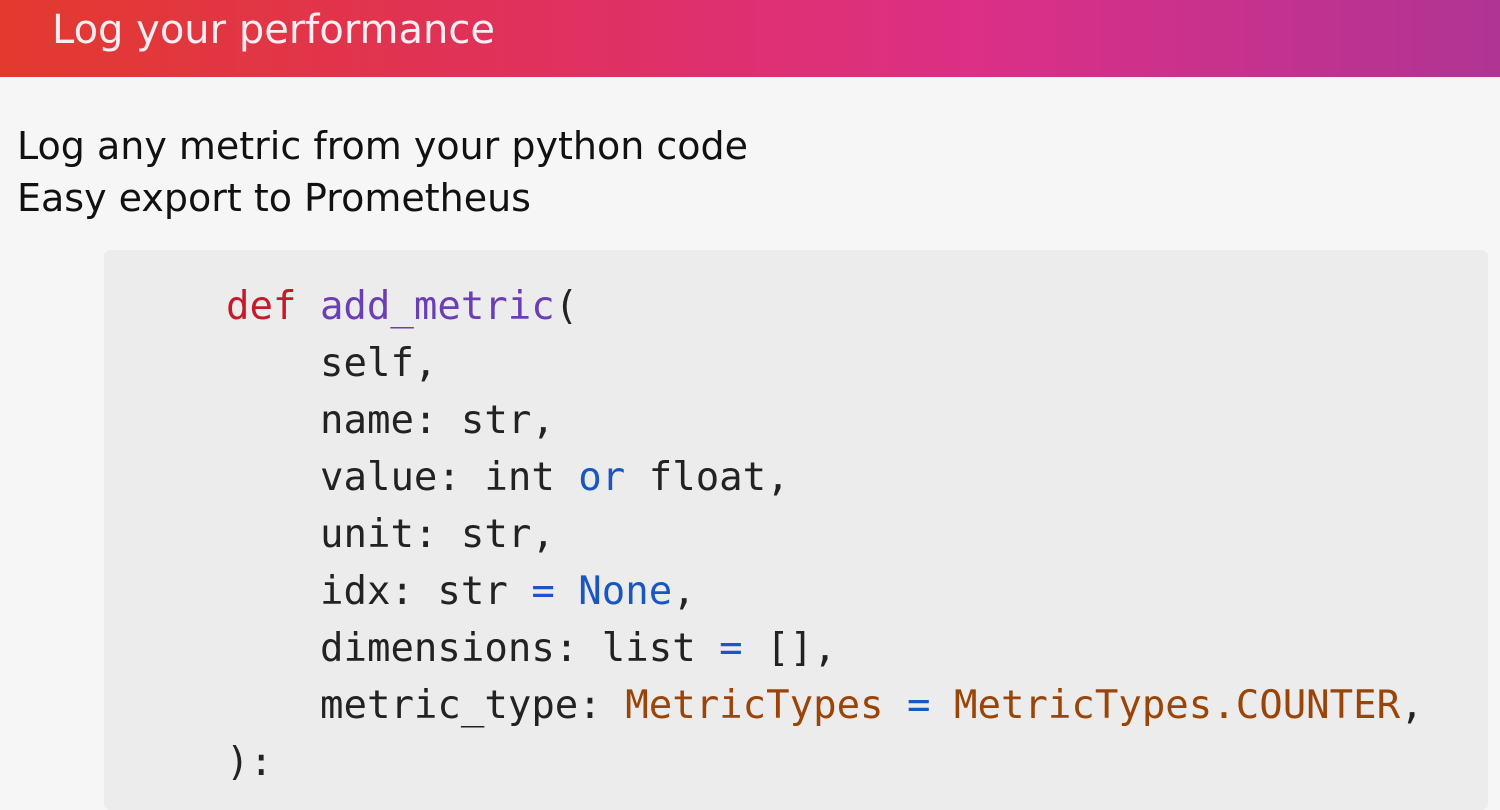  I want to click on param-dimensions-prefix: dimensions: list, so click(520, 648).